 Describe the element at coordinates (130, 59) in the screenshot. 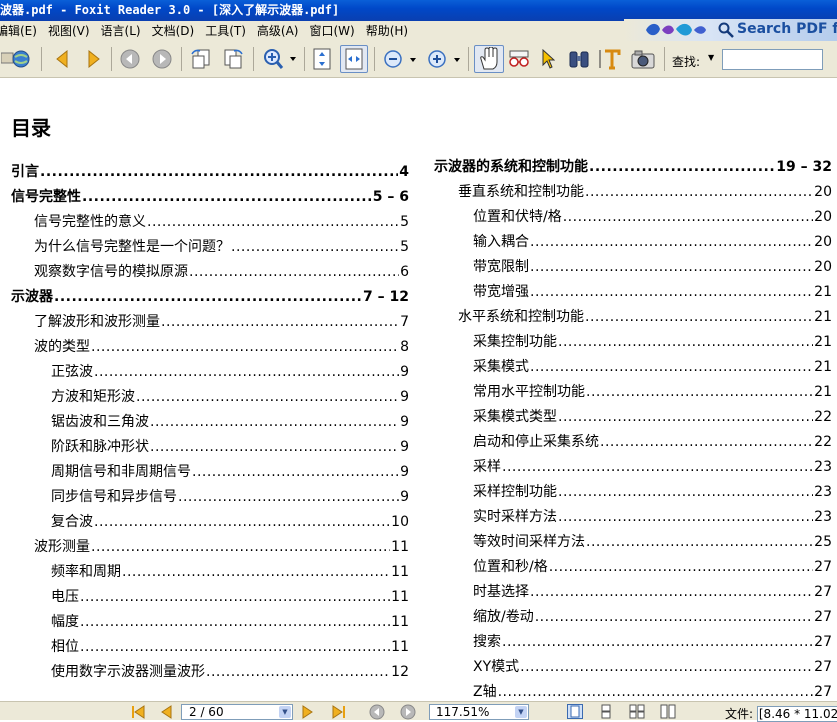

I see `go-back-button` at that location.